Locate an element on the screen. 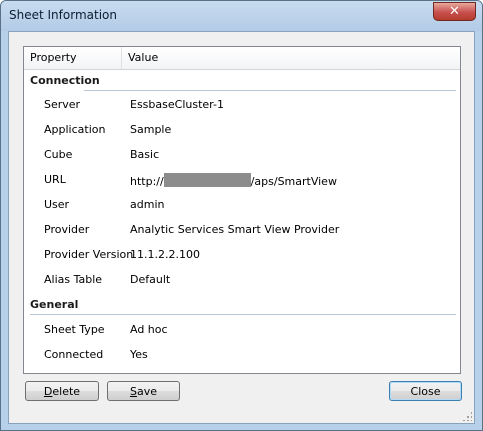 This screenshot has height=431, width=483. window-close-button: ✕ is located at coordinates (454, 11).